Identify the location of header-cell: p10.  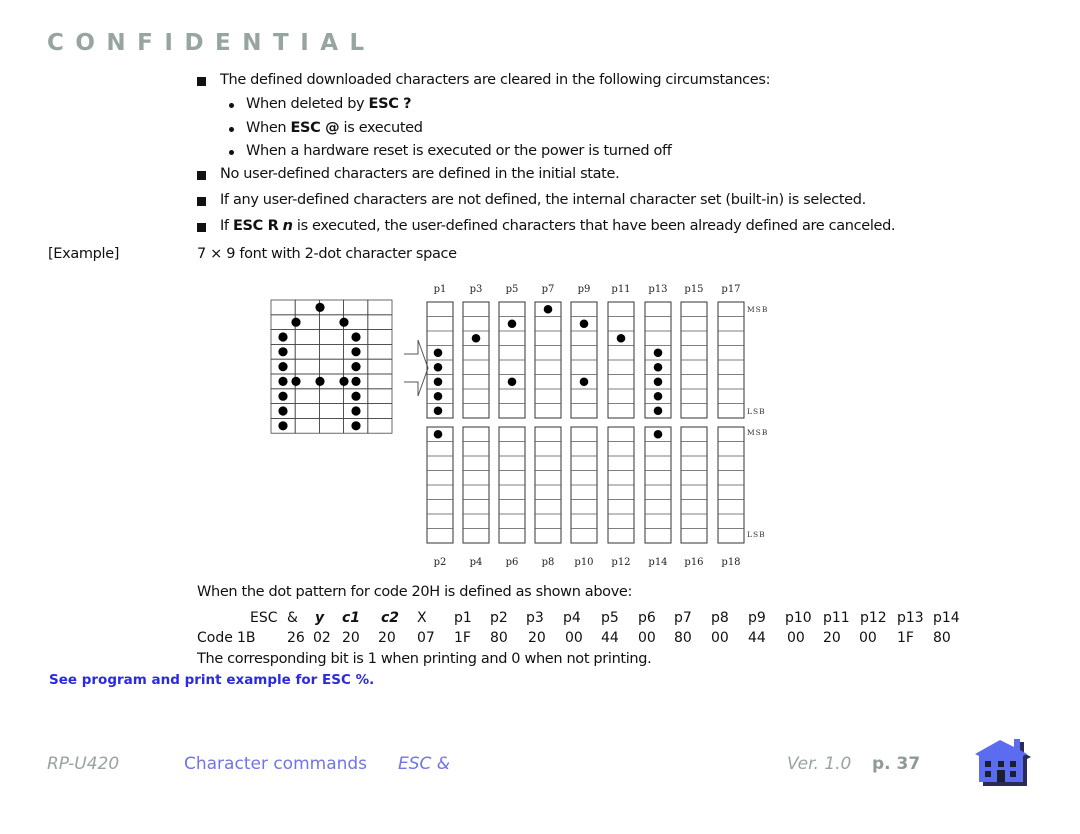
(798, 618).